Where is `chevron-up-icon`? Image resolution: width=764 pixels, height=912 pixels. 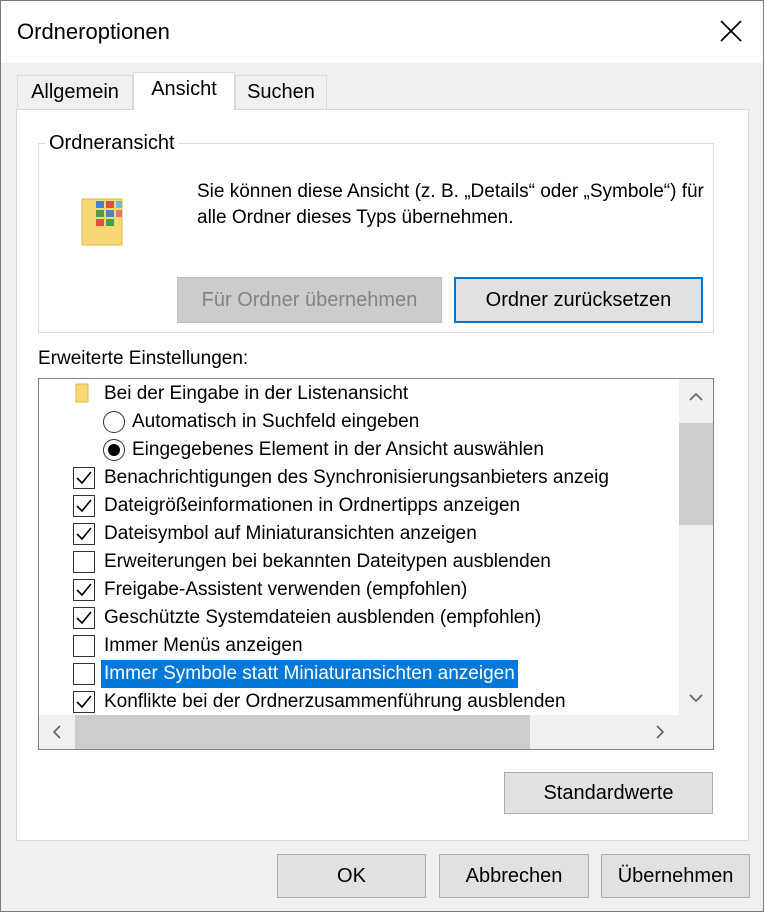
chevron-up-icon is located at coordinates (696, 396).